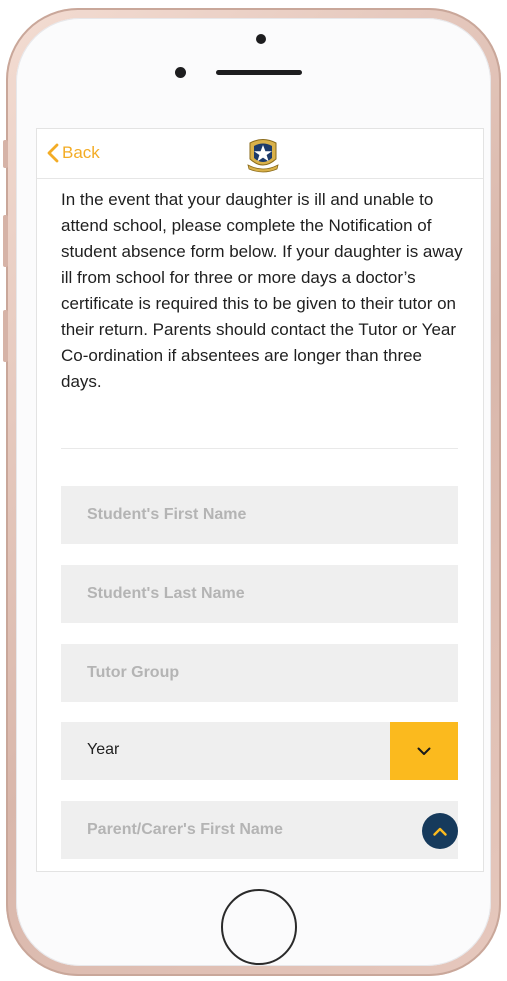 This screenshot has height=981, width=507. I want to click on school-crest-logo, so click(263, 156).